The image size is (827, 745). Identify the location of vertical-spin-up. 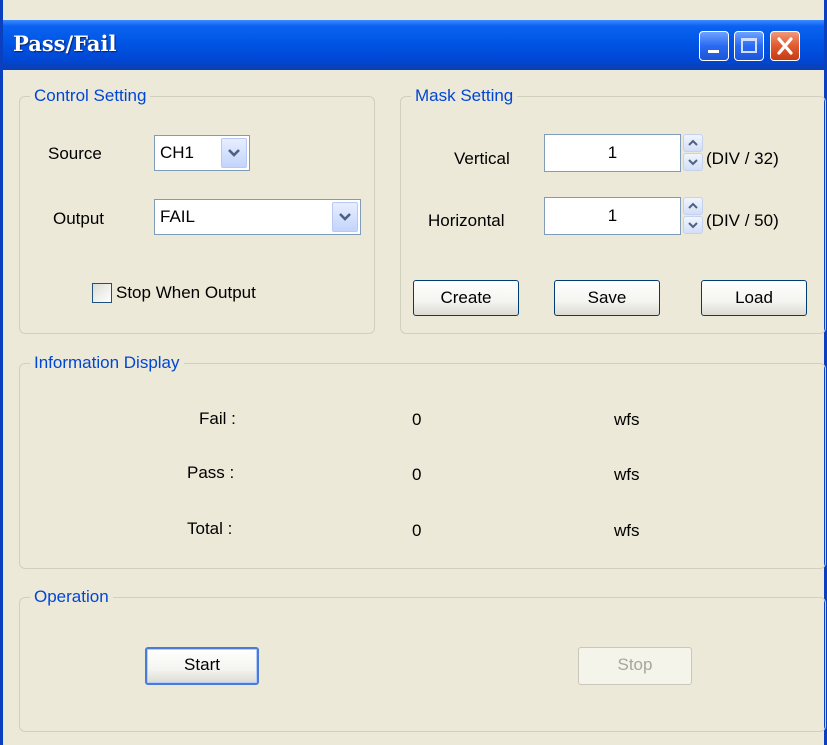
(693, 143).